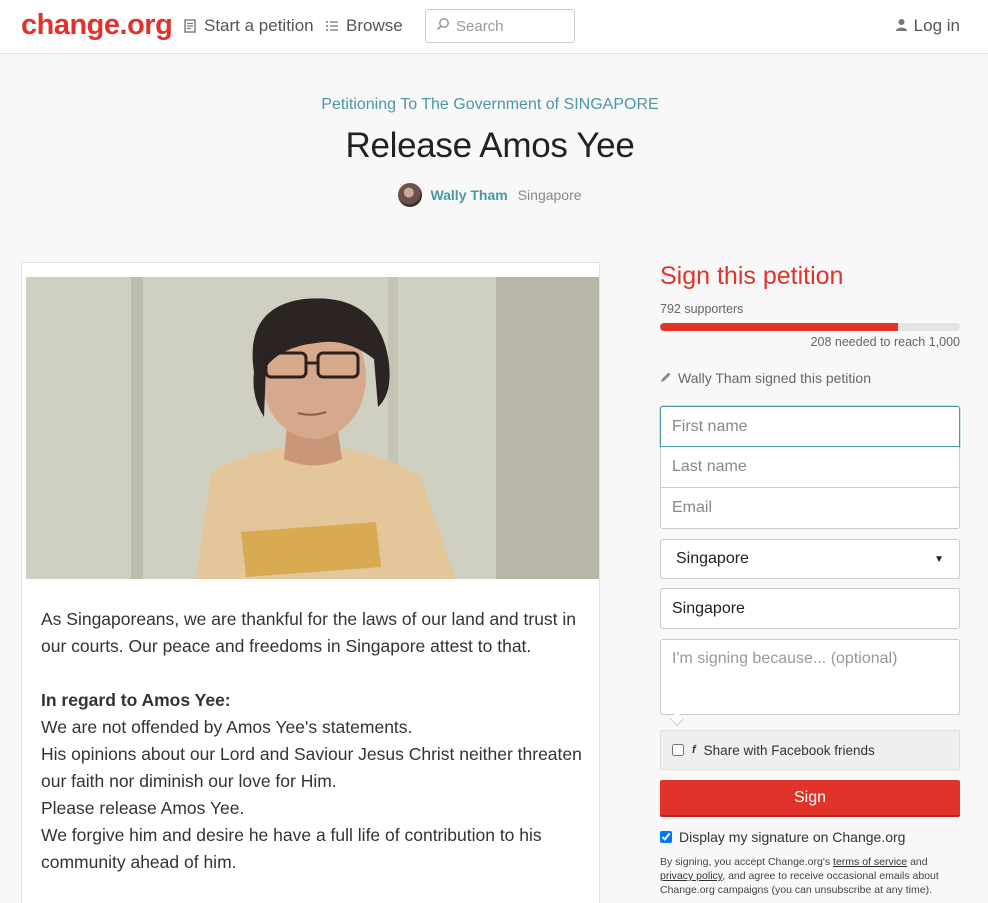  What do you see at coordinates (97, 25) in the screenshot?
I see `change-org-logo: change.org` at bounding box center [97, 25].